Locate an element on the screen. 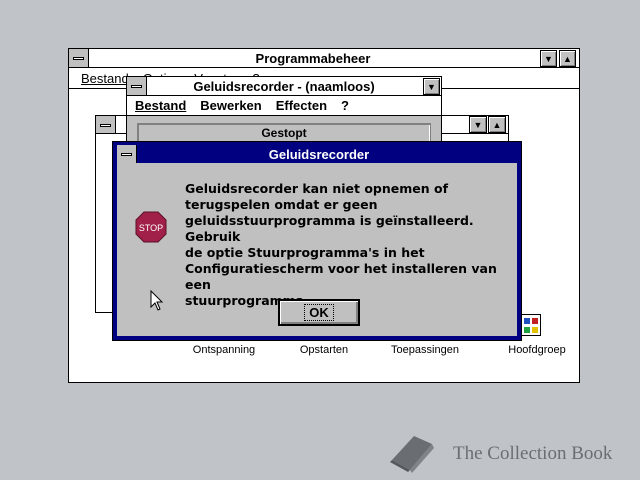 This screenshot has width=640, height=480. maximize-icon: ▲ is located at coordinates (567, 58).